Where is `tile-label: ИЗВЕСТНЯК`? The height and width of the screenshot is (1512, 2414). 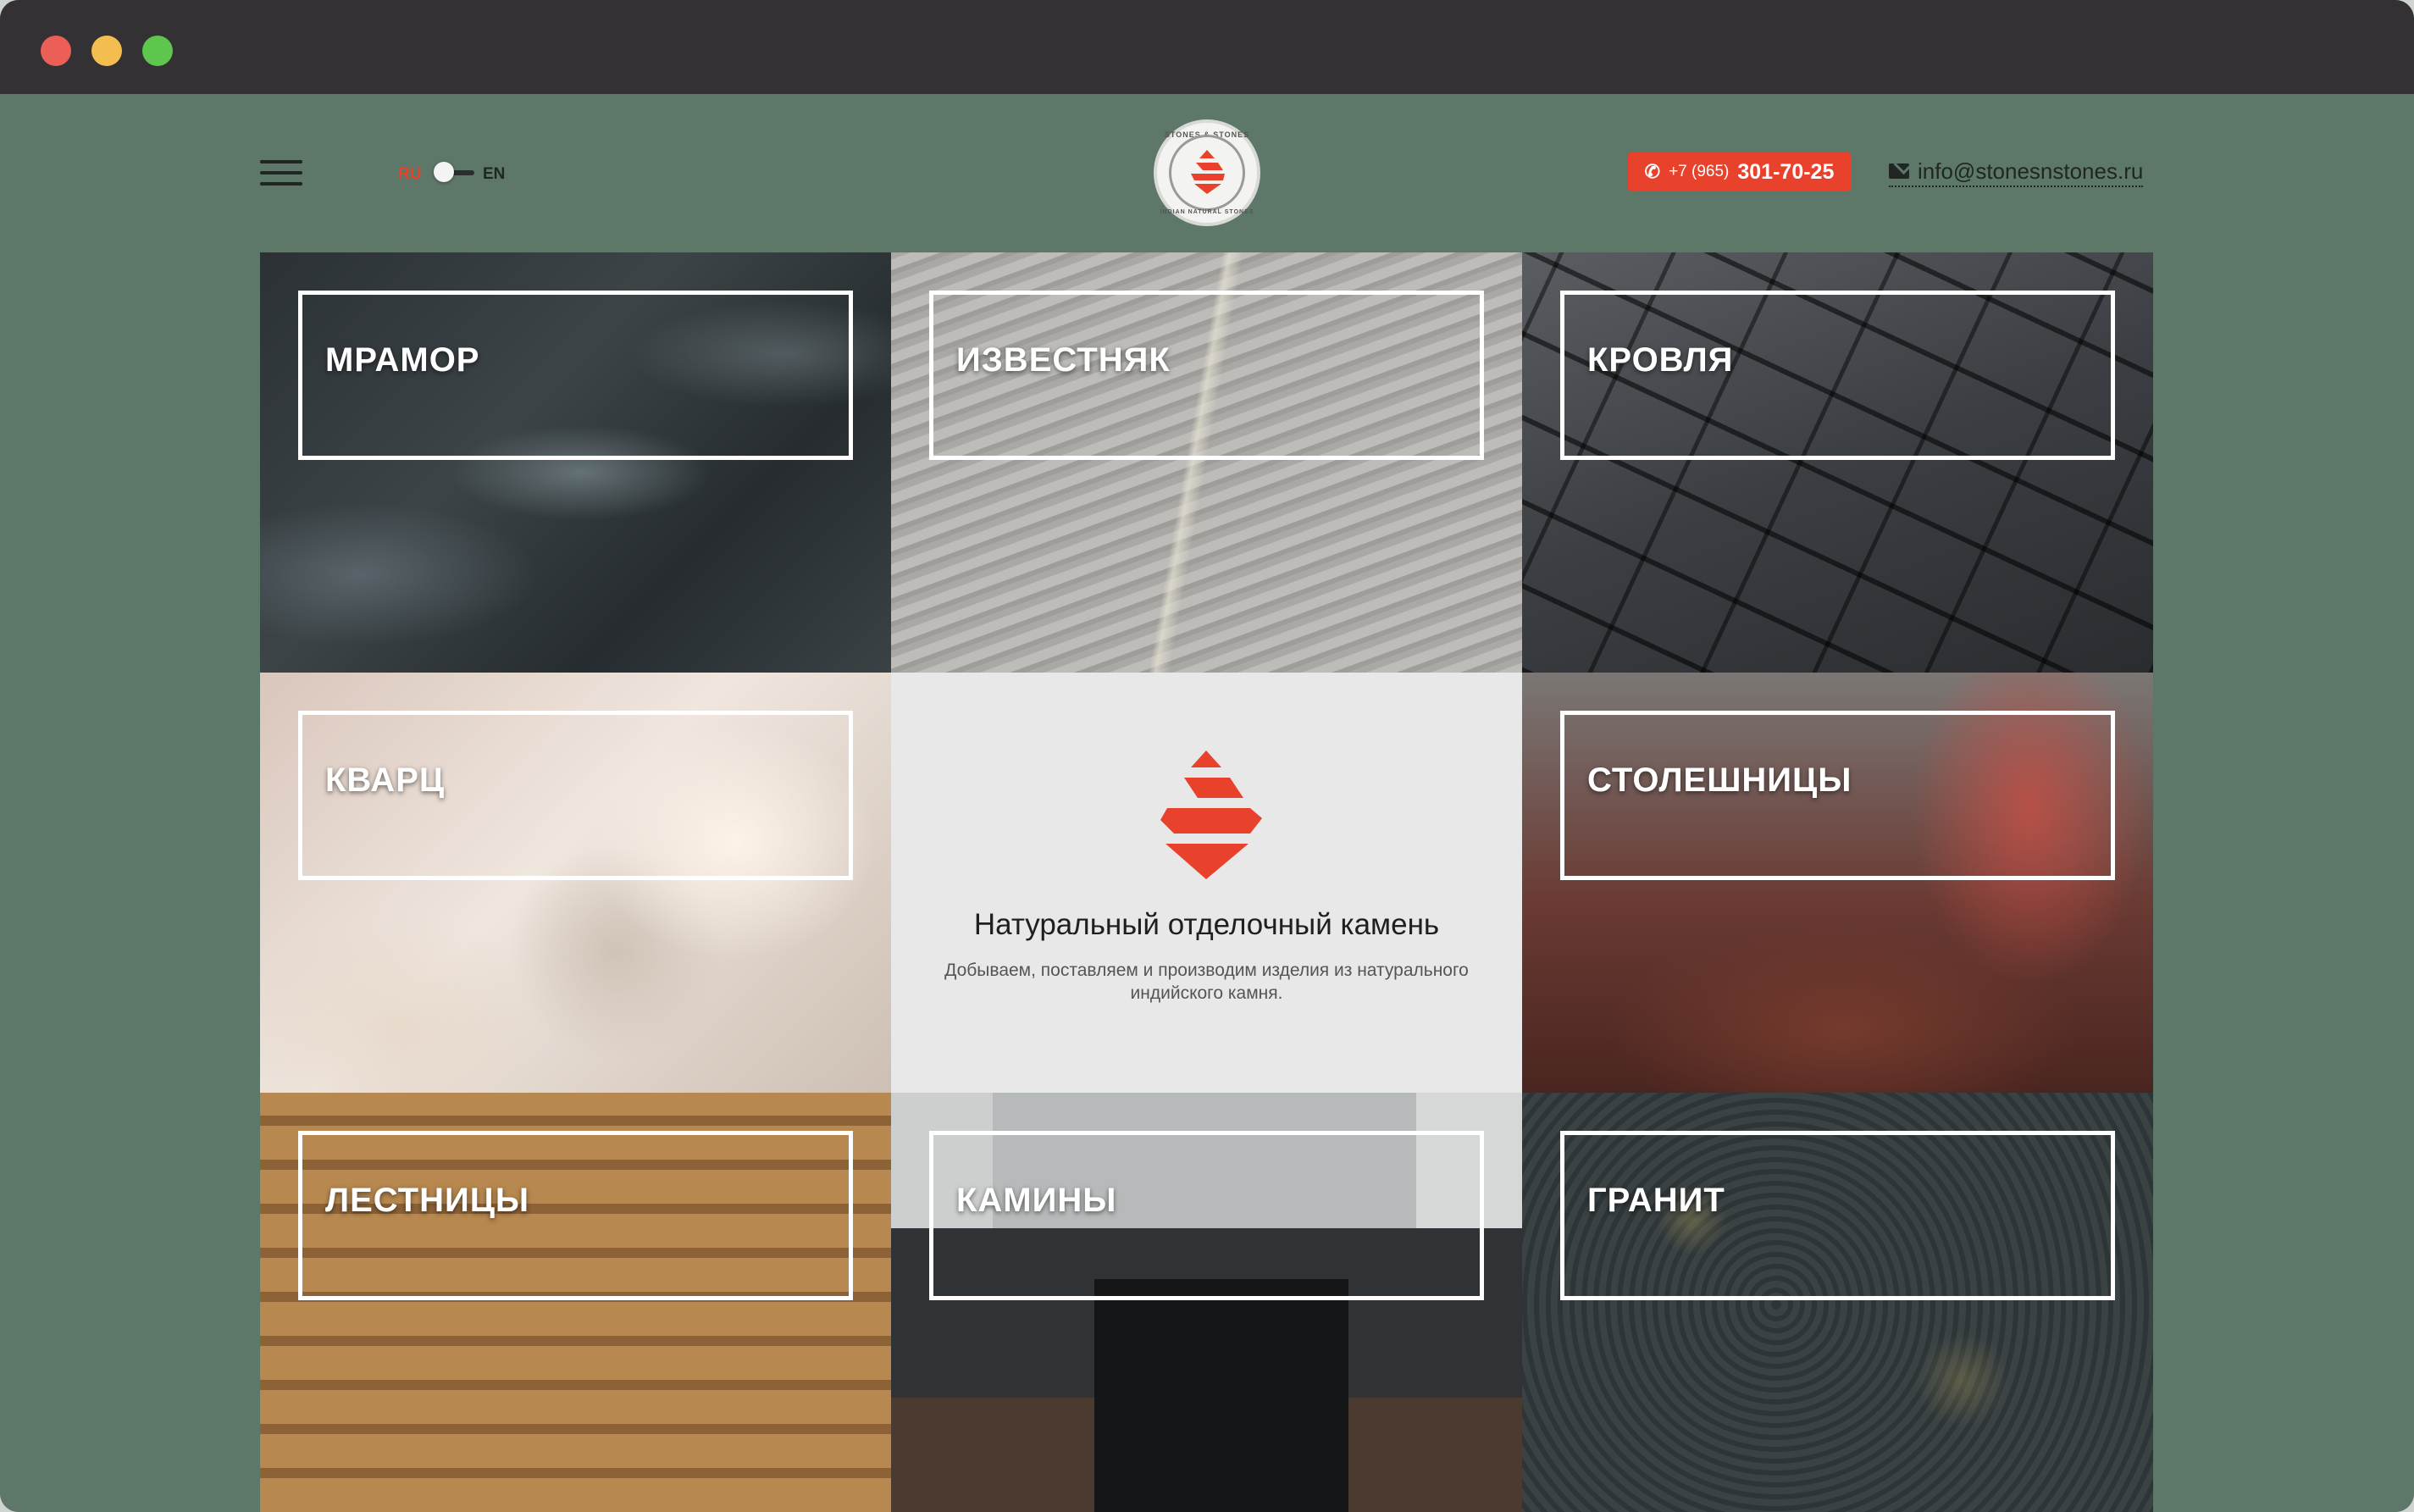 tile-label: ИЗВЕСТНЯК is located at coordinates (1063, 360).